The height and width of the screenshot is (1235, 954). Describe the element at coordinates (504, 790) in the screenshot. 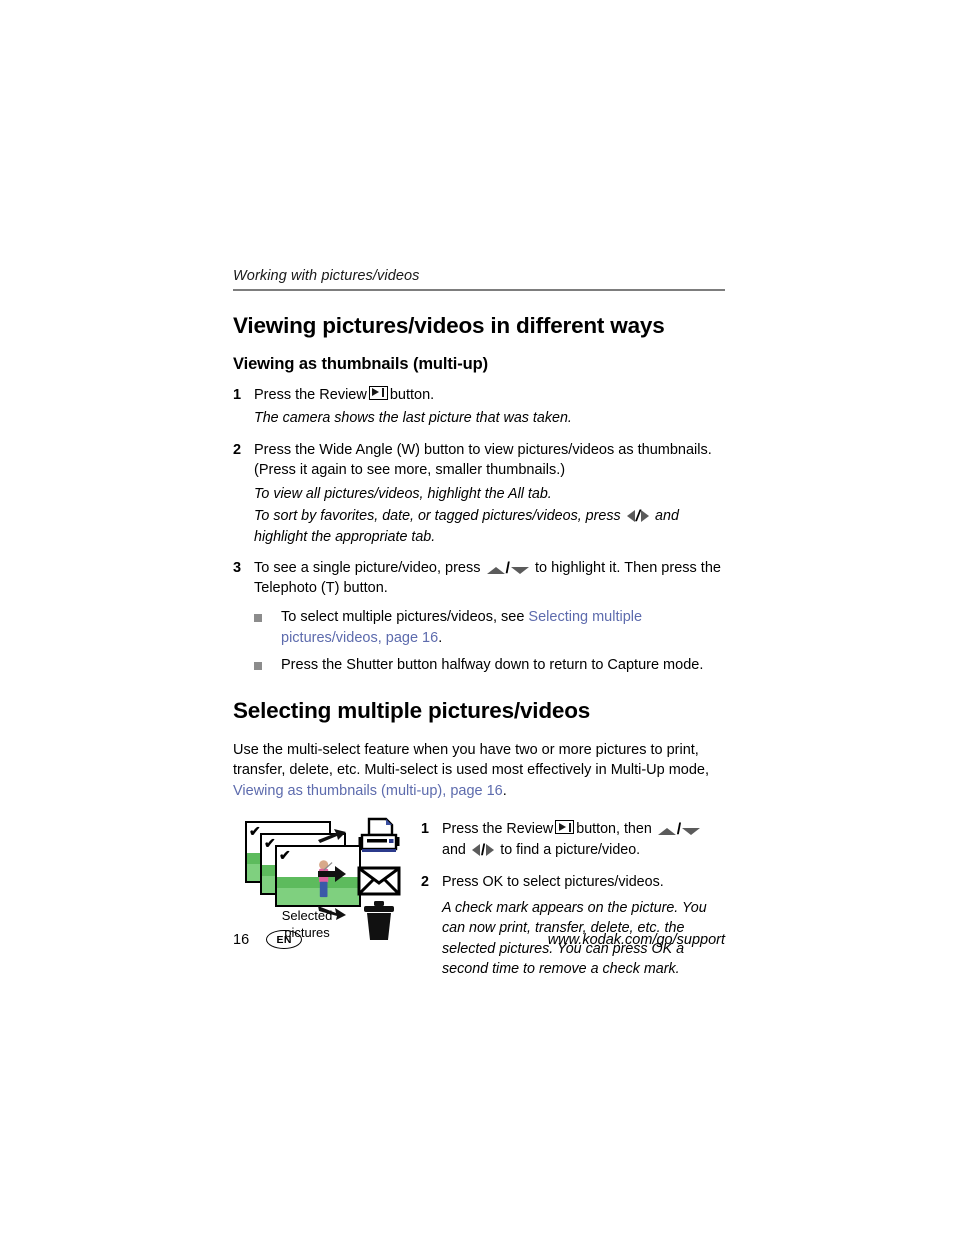

I see `para-text-after: .` at that location.